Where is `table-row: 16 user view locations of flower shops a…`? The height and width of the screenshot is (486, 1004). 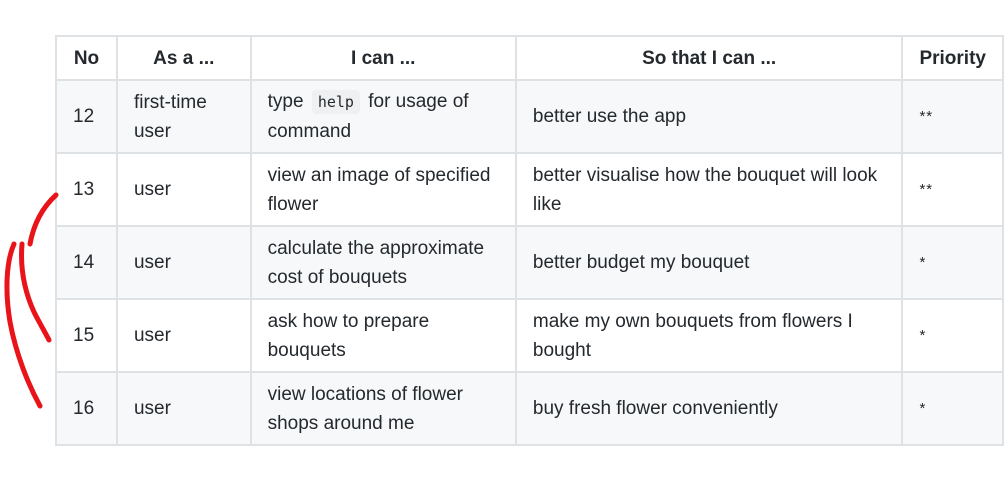
table-row: 16 user view locations of flower shops a… is located at coordinates (529, 408).